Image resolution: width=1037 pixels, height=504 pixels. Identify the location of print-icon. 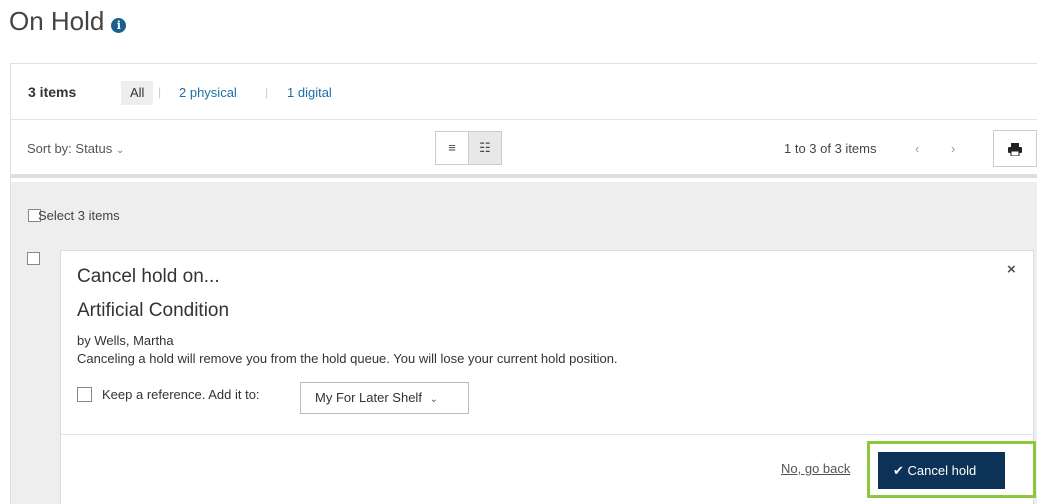
(1015, 149).